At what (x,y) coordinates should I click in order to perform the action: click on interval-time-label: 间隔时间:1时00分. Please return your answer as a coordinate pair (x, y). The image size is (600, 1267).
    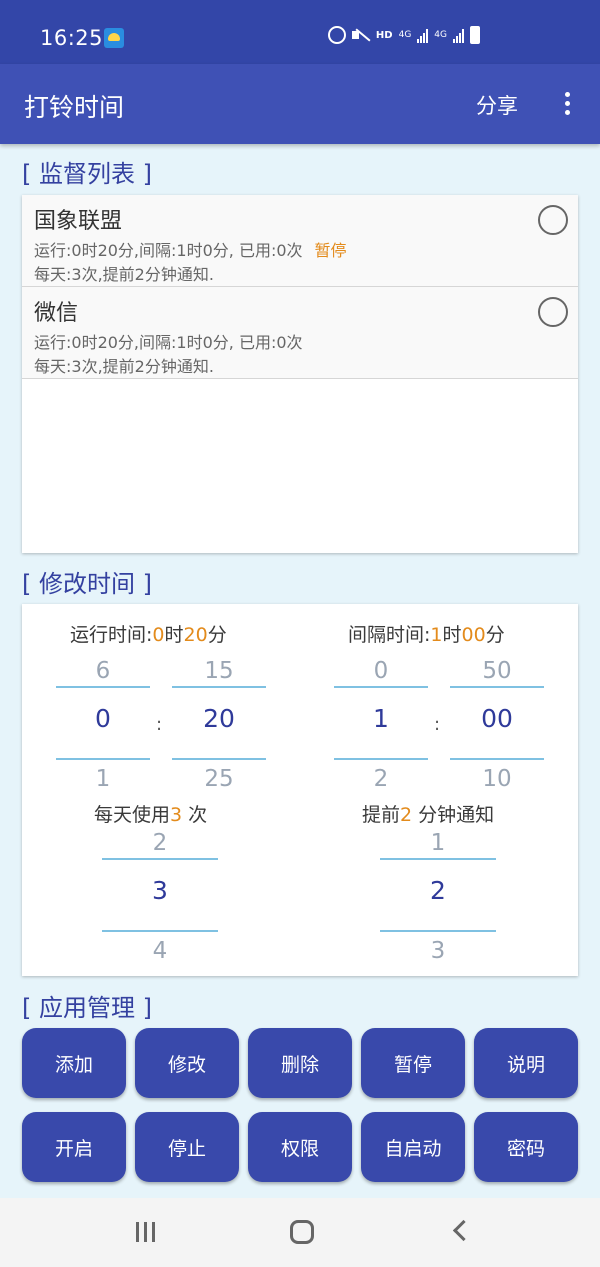
    Looking at the image, I should click on (426, 633).